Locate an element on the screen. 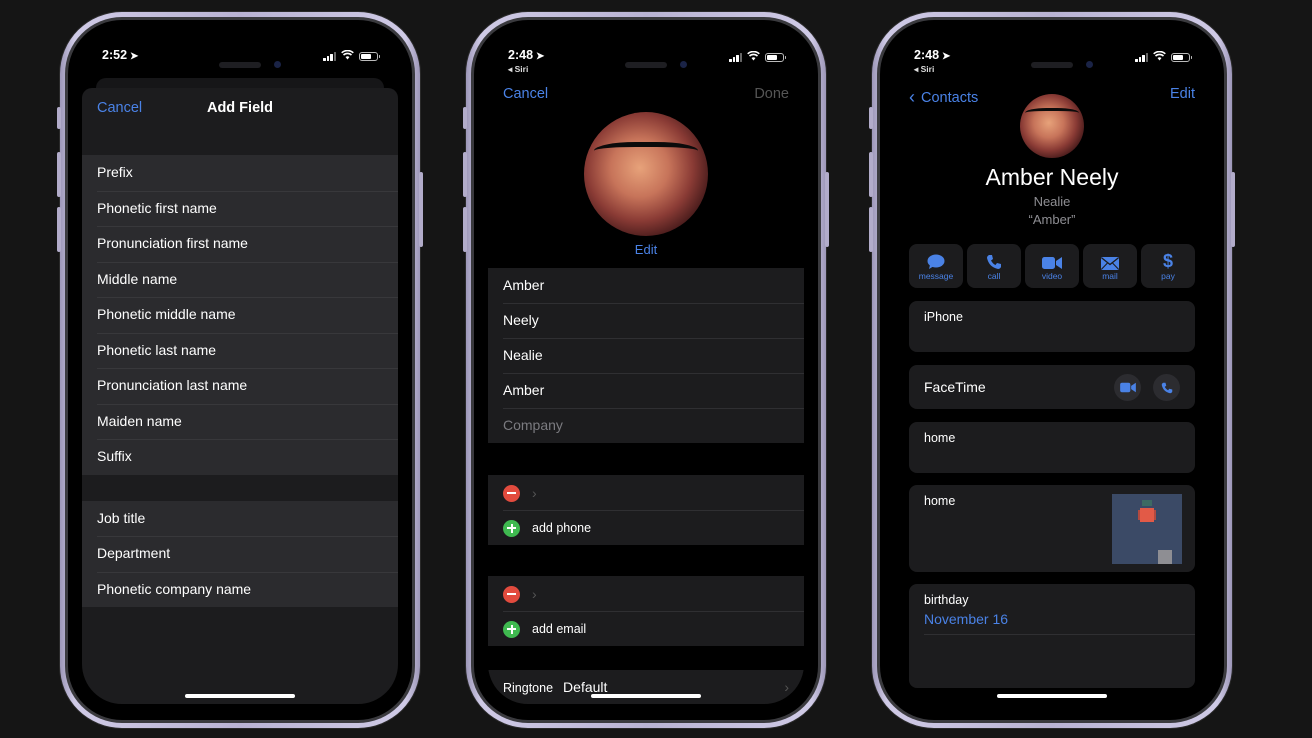 Image resolution: width=1312 pixels, height=738 pixels. iphone-label: iPhone is located at coordinates (943, 317).